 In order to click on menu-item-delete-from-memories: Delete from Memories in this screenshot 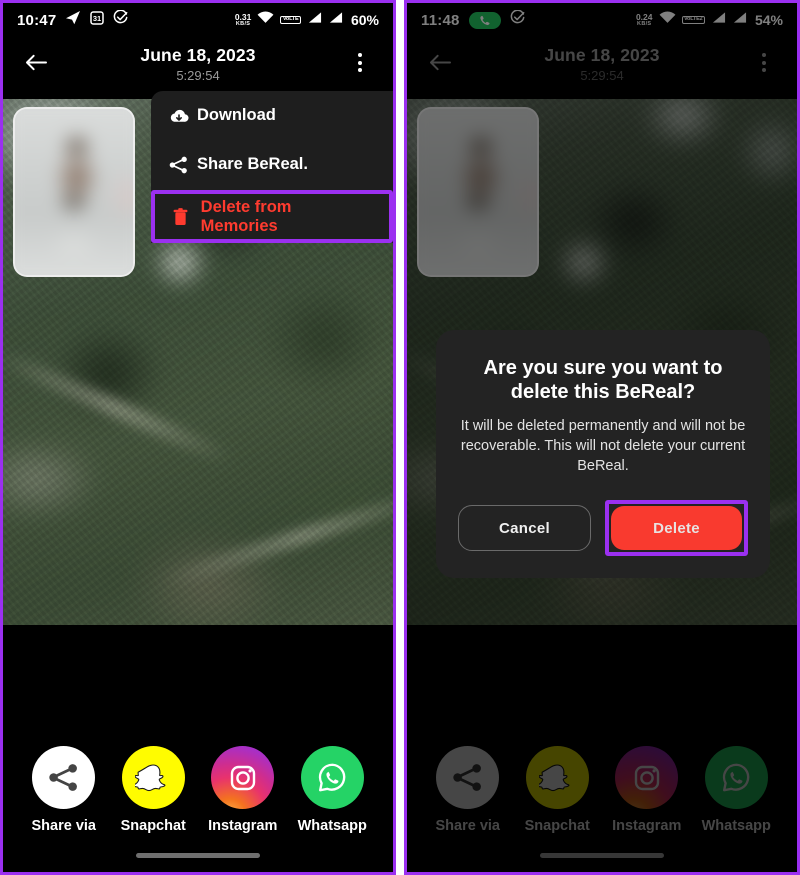, I will do `click(272, 216)`.